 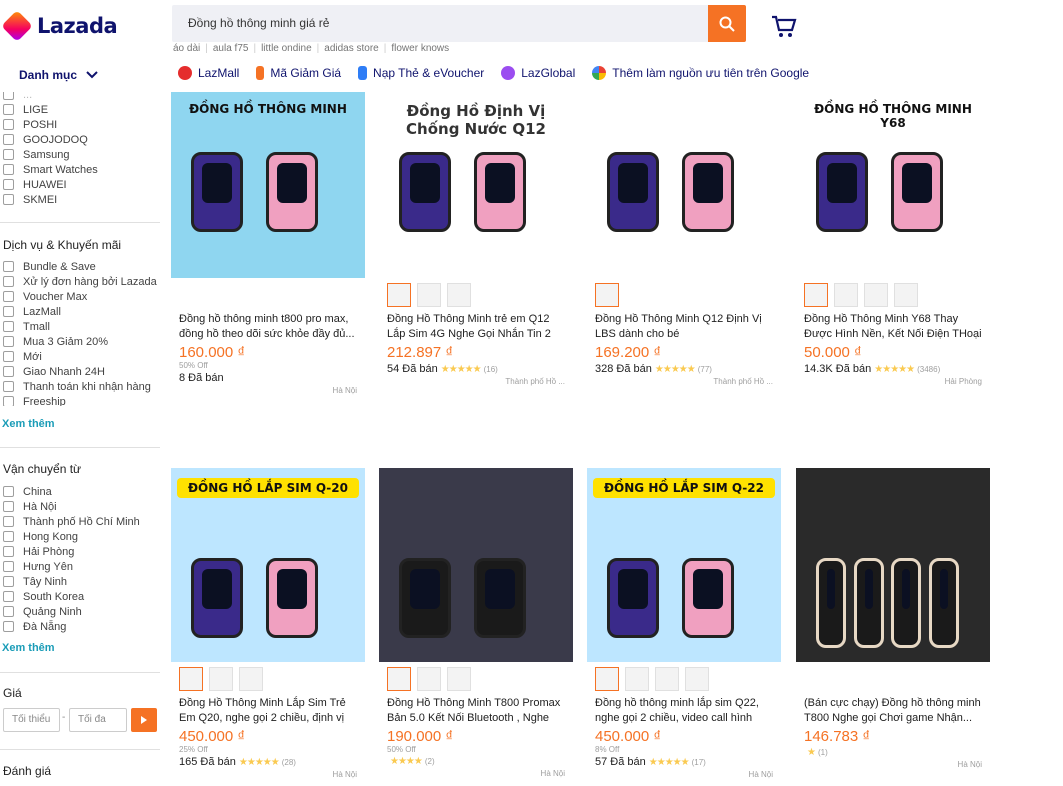 I want to click on service-filter-item: Thanh toán khi nhận hàng, so click(x=80, y=386).